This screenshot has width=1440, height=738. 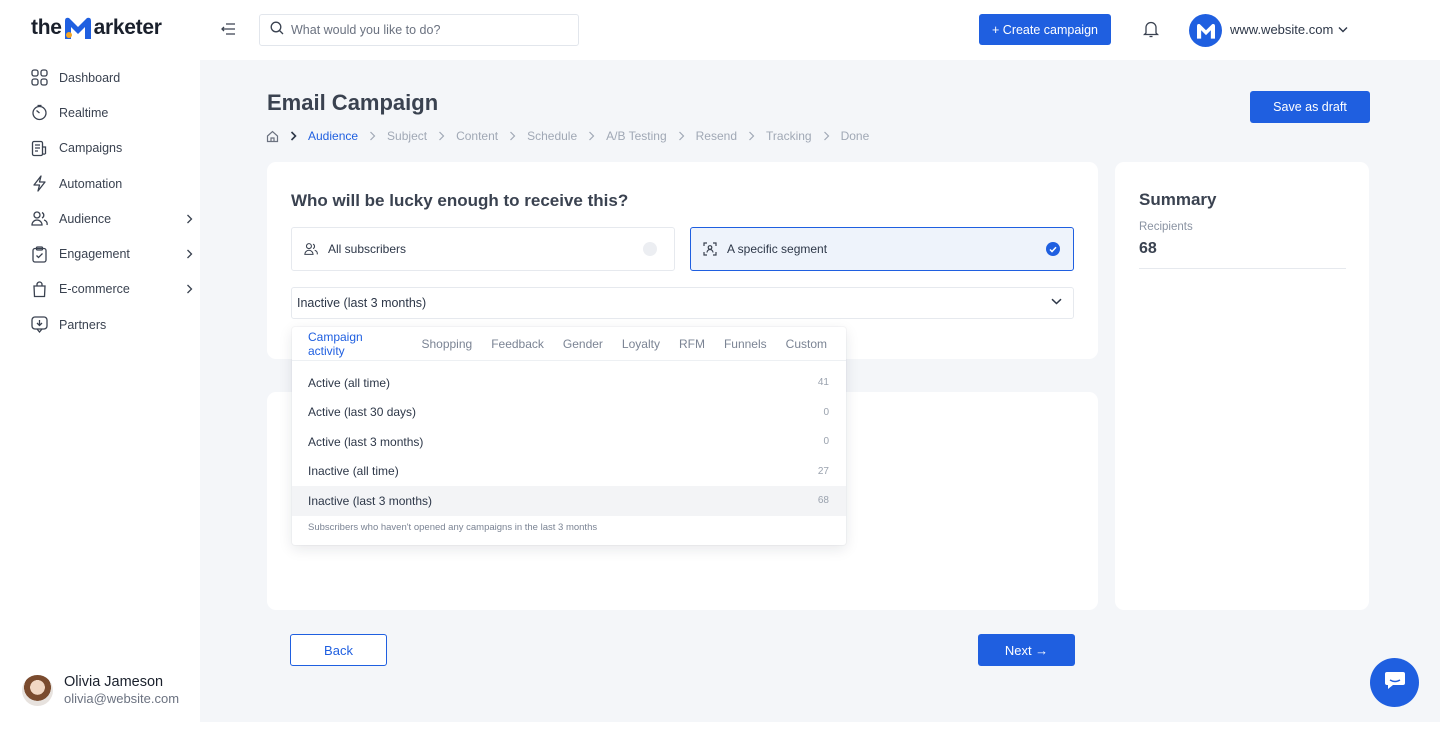 What do you see at coordinates (569, 413) in the screenshot?
I see `list-item: Active (last 30 days) 0` at bounding box center [569, 413].